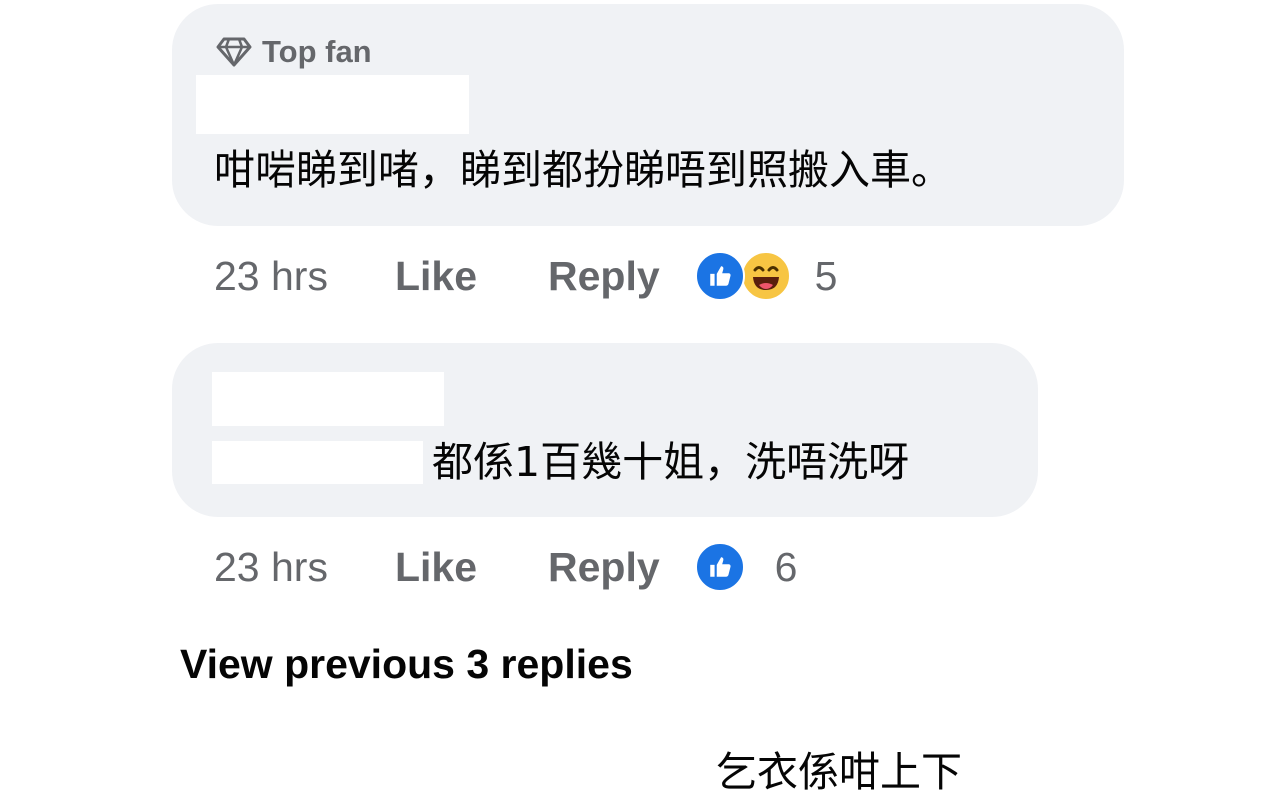 This screenshot has height=810, width=1284. Describe the element at coordinates (317, 51) in the screenshot. I see `badge-label: Top fan` at that location.